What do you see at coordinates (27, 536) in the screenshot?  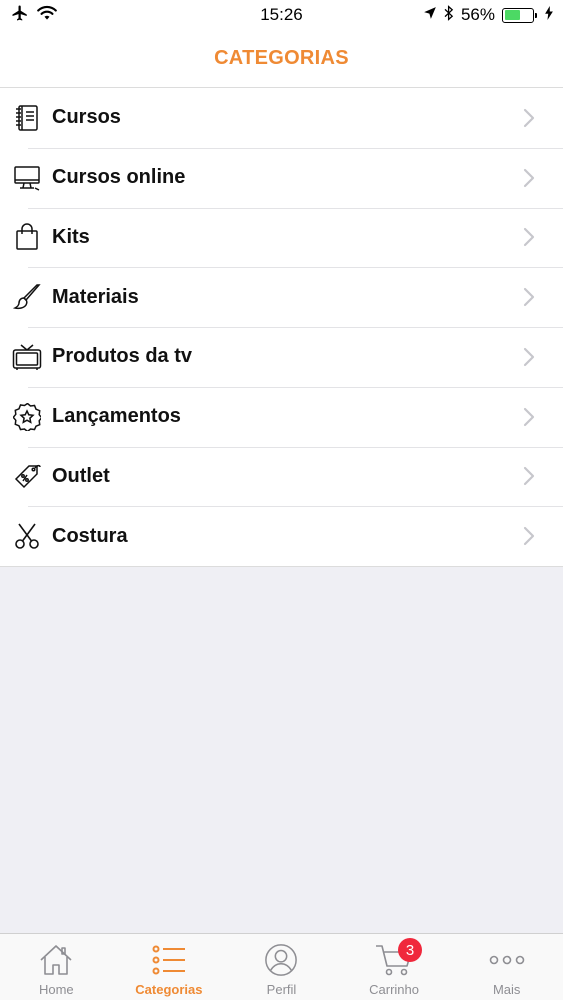 I see `scissors-icon` at bounding box center [27, 536].